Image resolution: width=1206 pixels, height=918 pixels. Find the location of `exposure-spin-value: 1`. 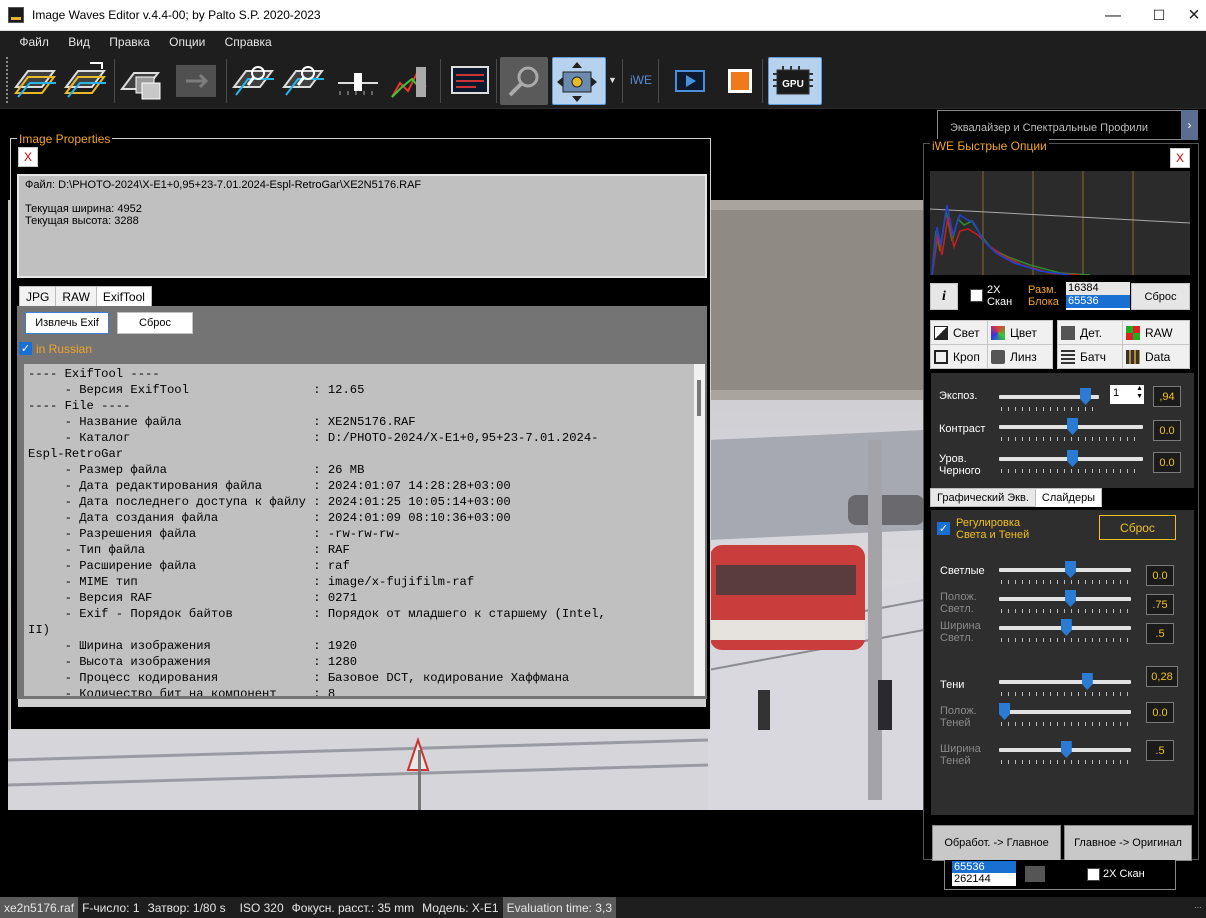

exposure-spin-value: 1 is located at coordinates (1116, 393).